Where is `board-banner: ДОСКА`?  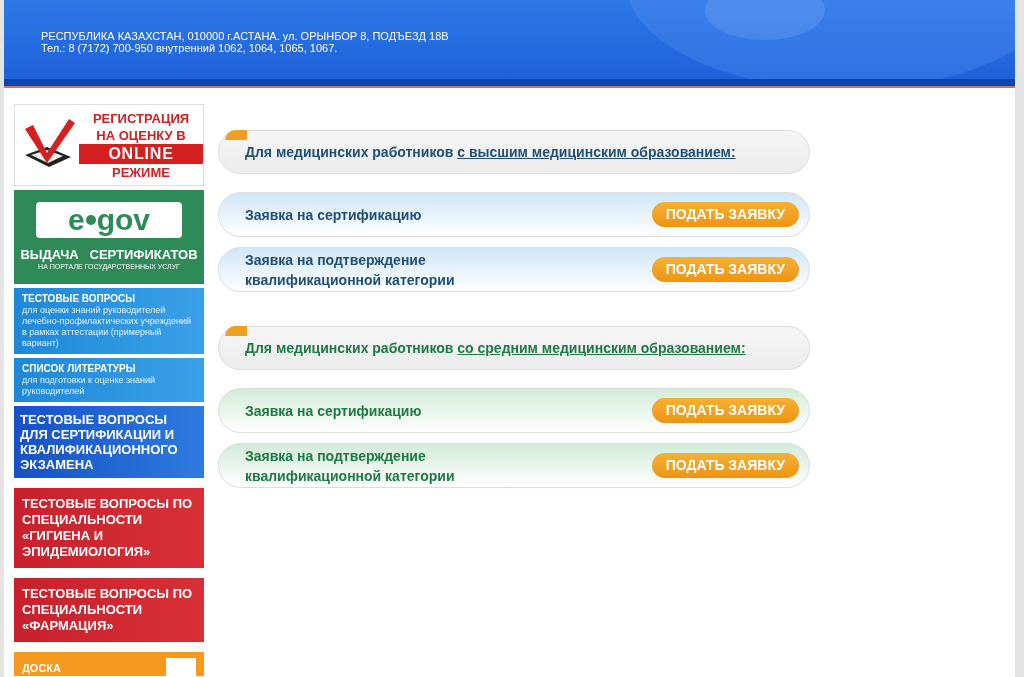
board-banner: ДОСКА is located at coordinates (109, 664).